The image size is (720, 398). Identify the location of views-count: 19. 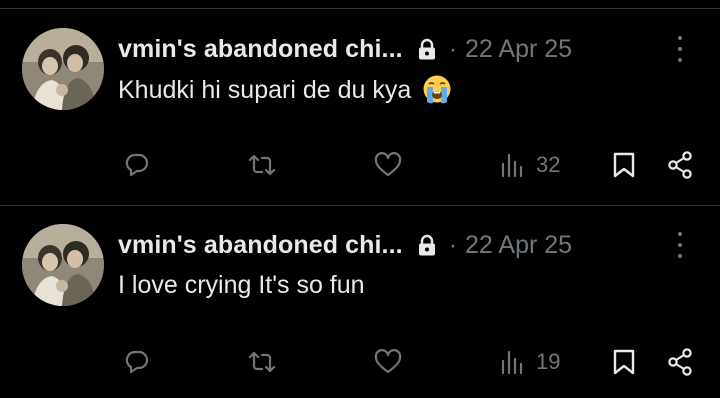
(548, 361).